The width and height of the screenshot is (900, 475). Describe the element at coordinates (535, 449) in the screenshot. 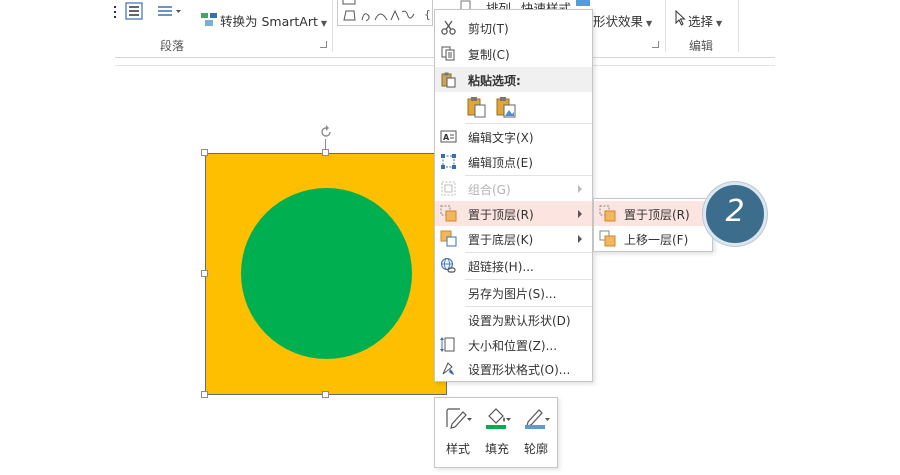

I see `mini-toolbar-label: 轮廓` at that location.